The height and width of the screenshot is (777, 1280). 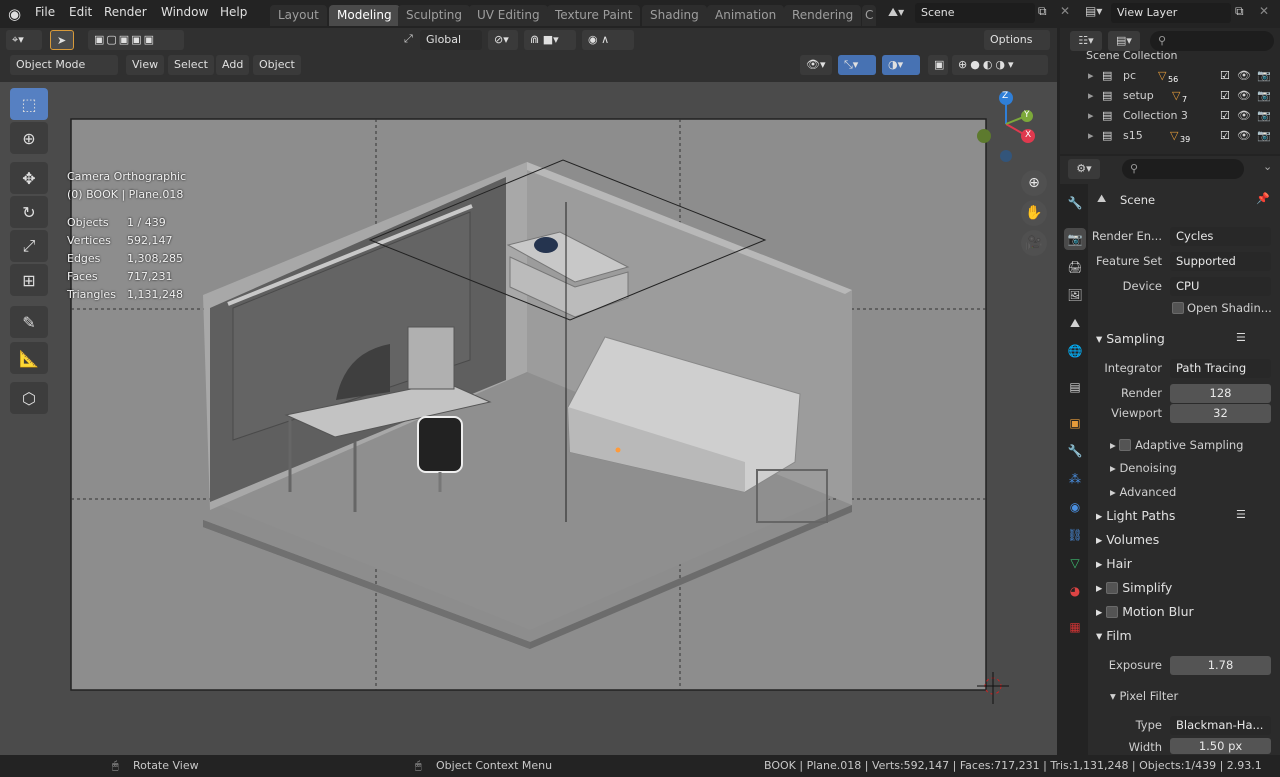 I want to click on menu-select: Select, so click(x=191, y=65).